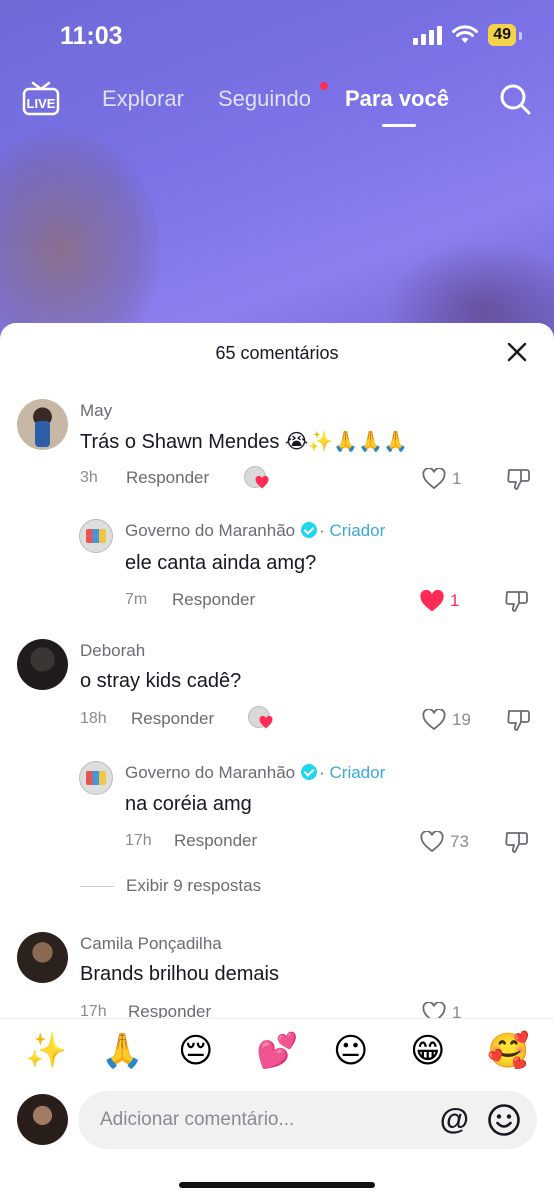  I want to click on comment-text: Trás o Shawn Mendes 😭✨🙏🙏🙏, so click(244, 442).